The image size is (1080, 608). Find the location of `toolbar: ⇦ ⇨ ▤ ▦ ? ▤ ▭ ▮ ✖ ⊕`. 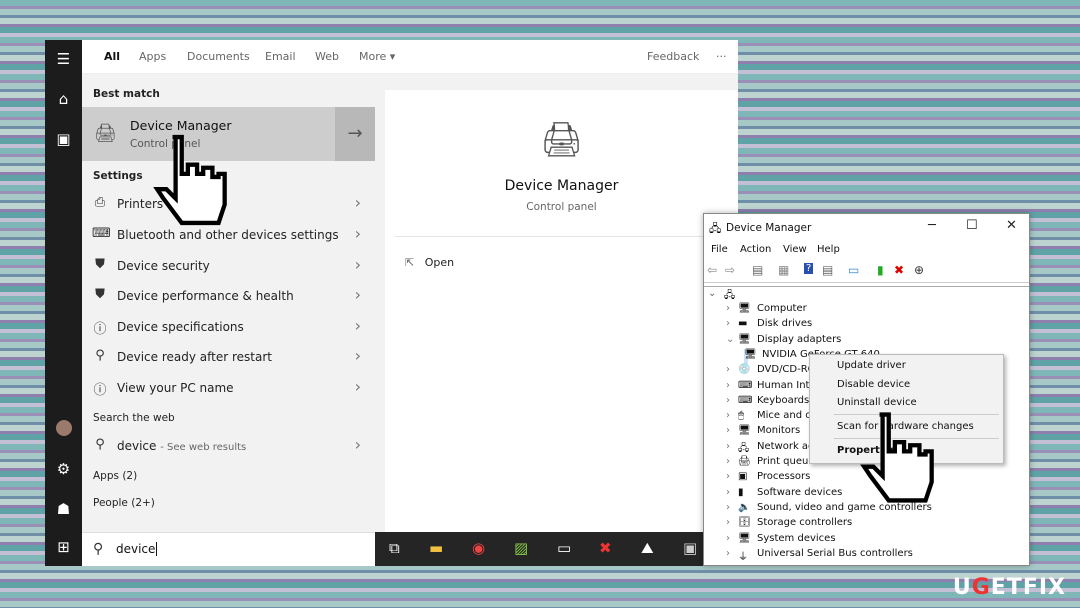

toolbar: ⇦ ⇨ ▤ ▦ ? ▤ ▭ ▮ ✖ ⊕ is located at coordinates (866, 271).